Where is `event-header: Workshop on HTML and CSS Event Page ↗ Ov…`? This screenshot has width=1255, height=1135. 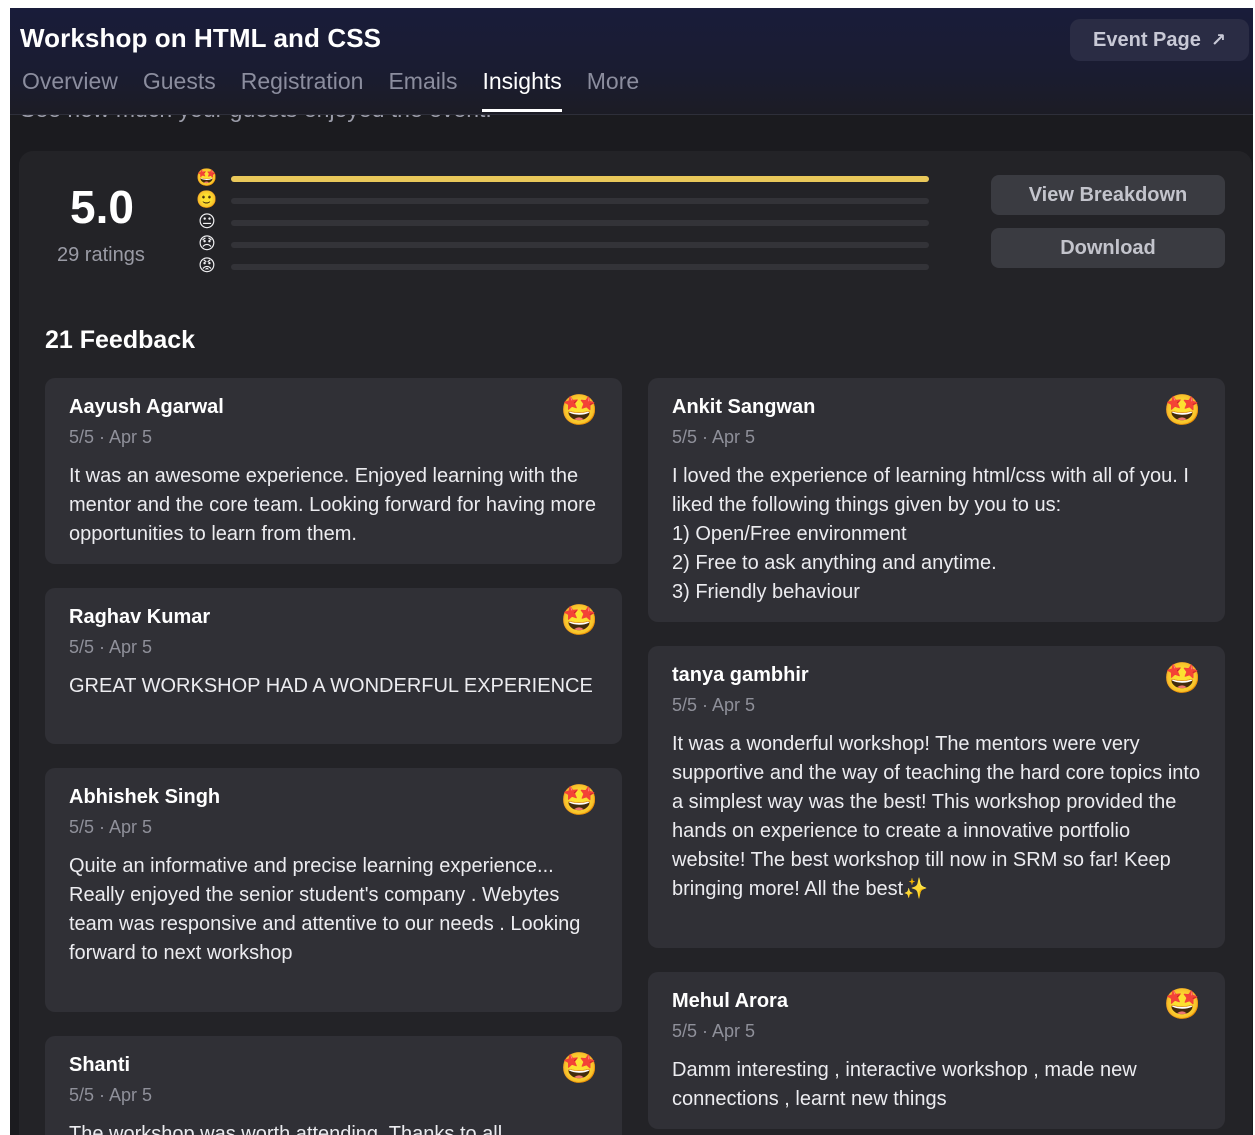 event-header: Workshop on HTML and CSS Event Page ↗ Ov… is located at coordinates (631, 61).